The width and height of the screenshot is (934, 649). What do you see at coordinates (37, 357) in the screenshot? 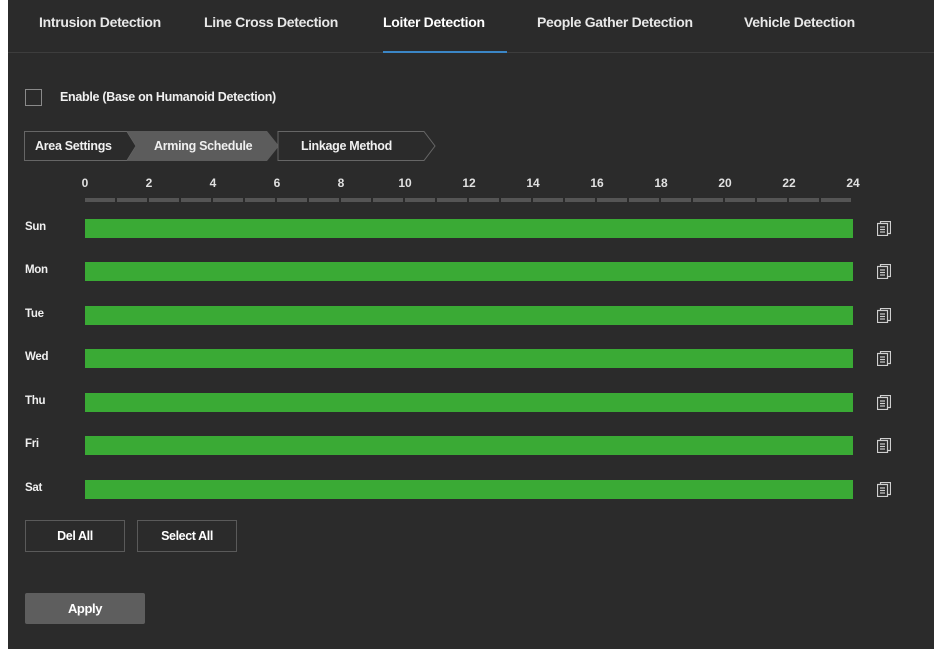
I see `day-label-wed: Wed` at bounding box center [37, 357].